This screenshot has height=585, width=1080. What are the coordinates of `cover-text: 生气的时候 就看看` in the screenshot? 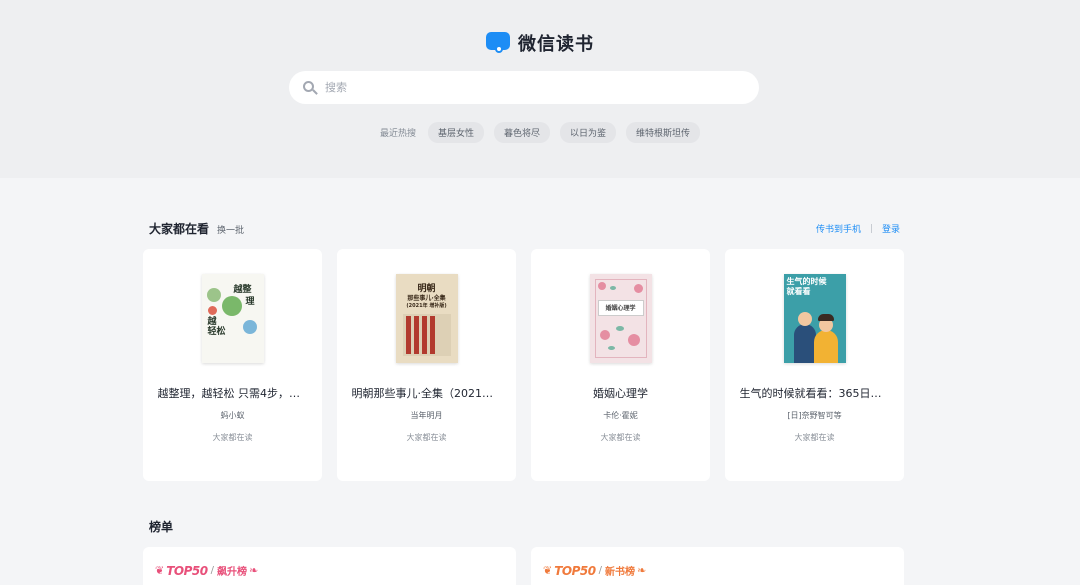 It's located at (807, 287).